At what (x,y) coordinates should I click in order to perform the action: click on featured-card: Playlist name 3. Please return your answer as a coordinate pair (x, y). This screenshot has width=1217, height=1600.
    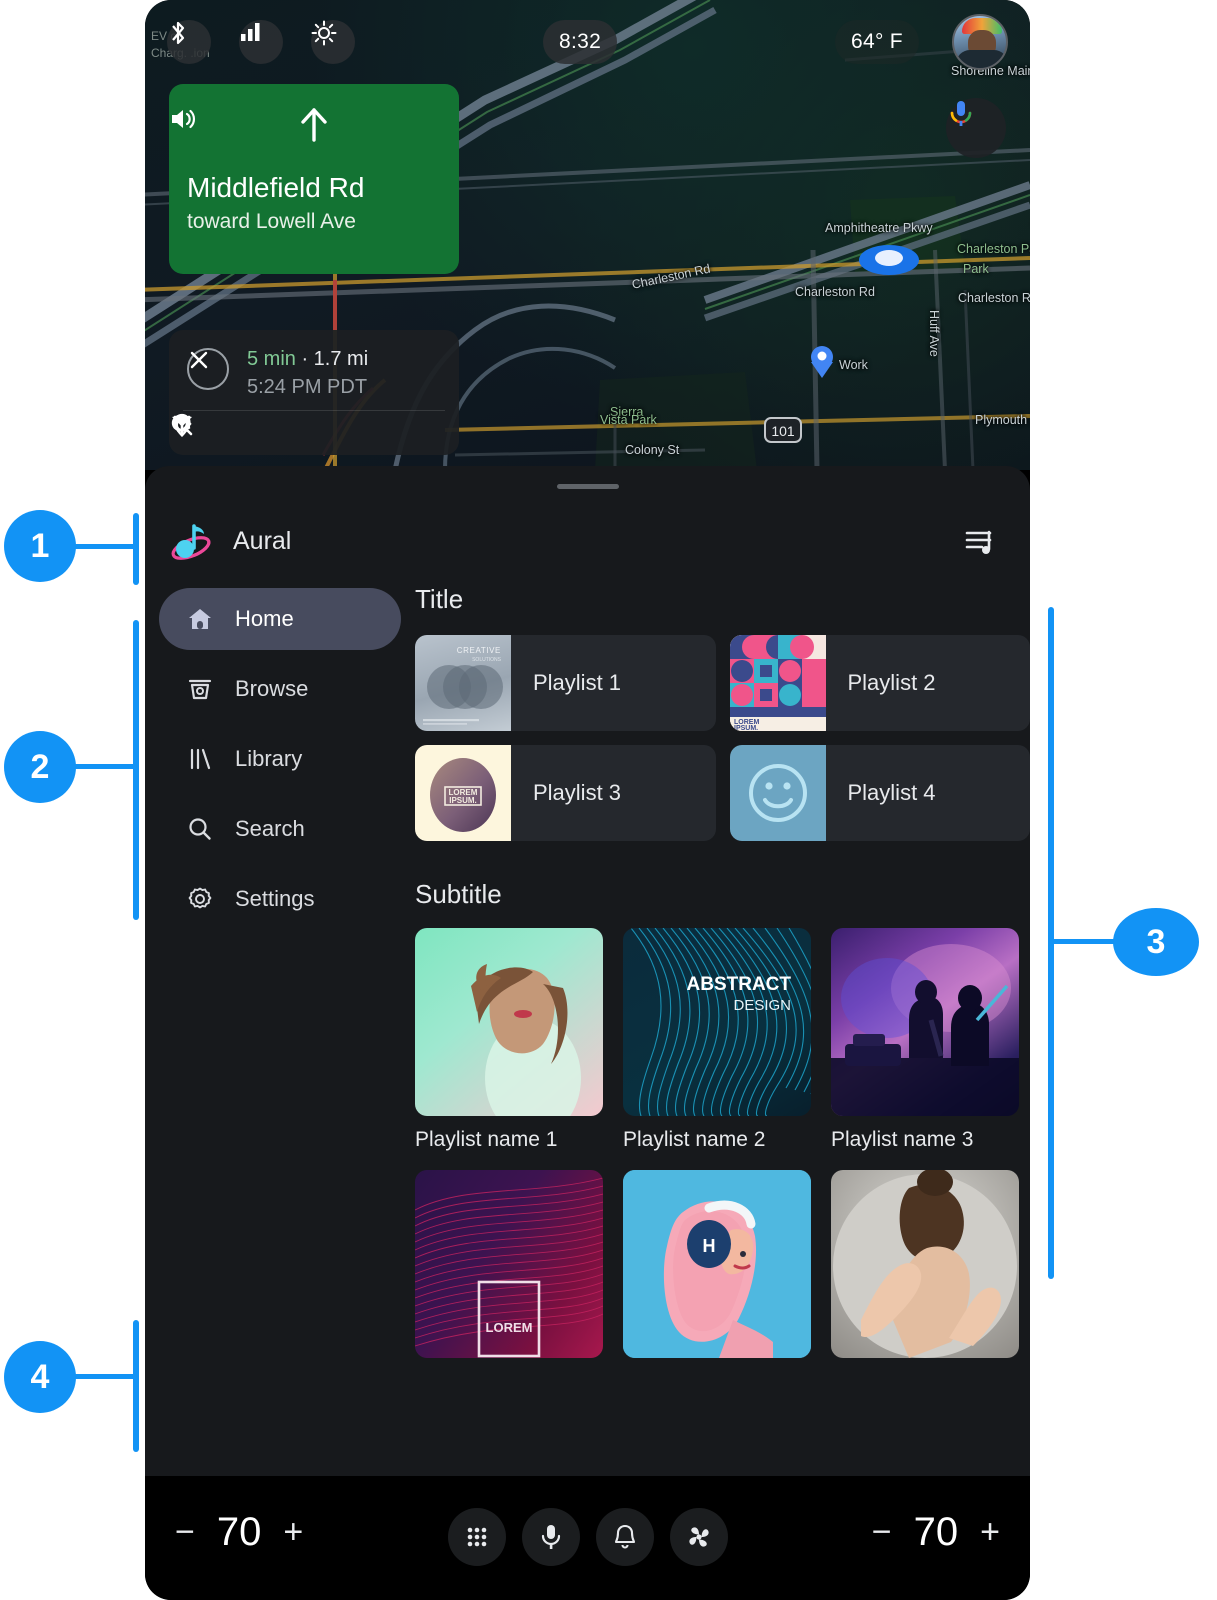
    Looking at the image, I should click on (925, 1040).